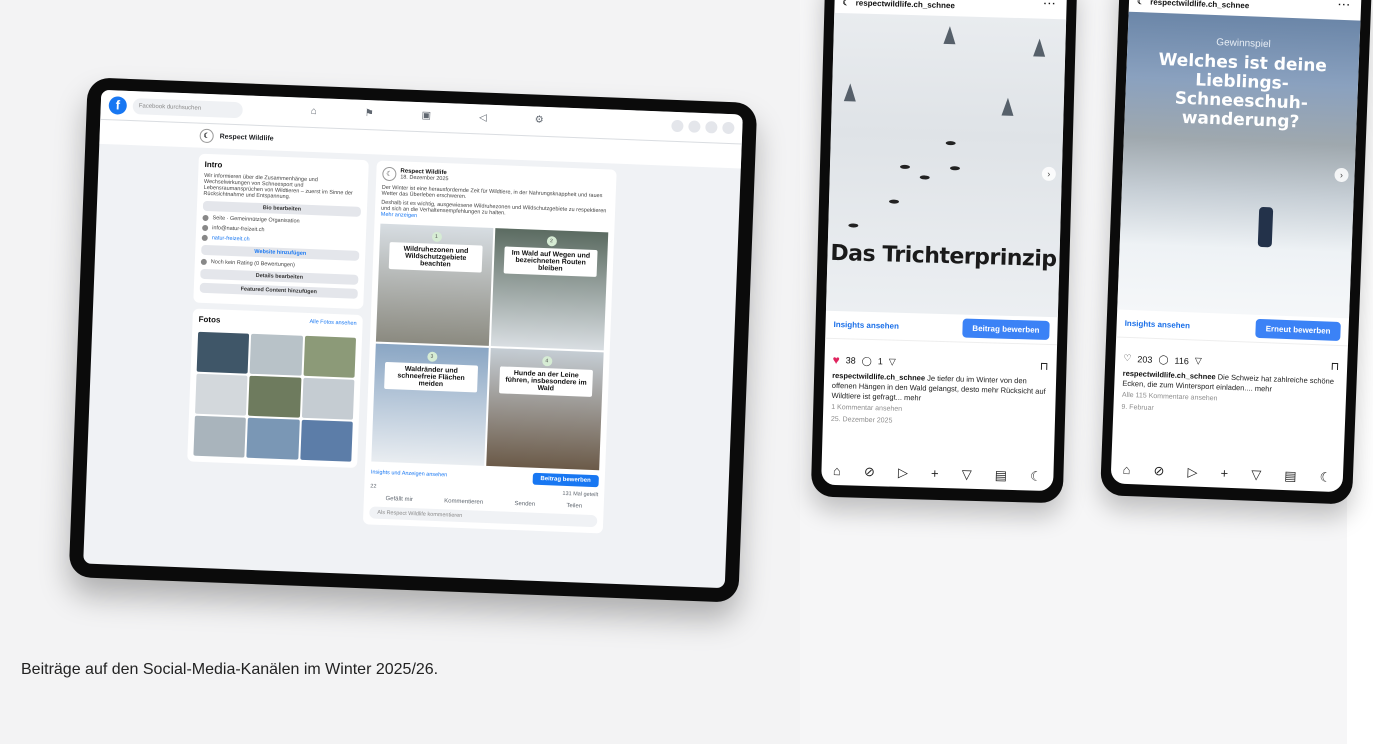 This screenshot has width=1373, height=744. What do you see at coordinates (1181, 360) in the screenshot?
I see `comment-count: 116` at bounding box center [1181, 360].